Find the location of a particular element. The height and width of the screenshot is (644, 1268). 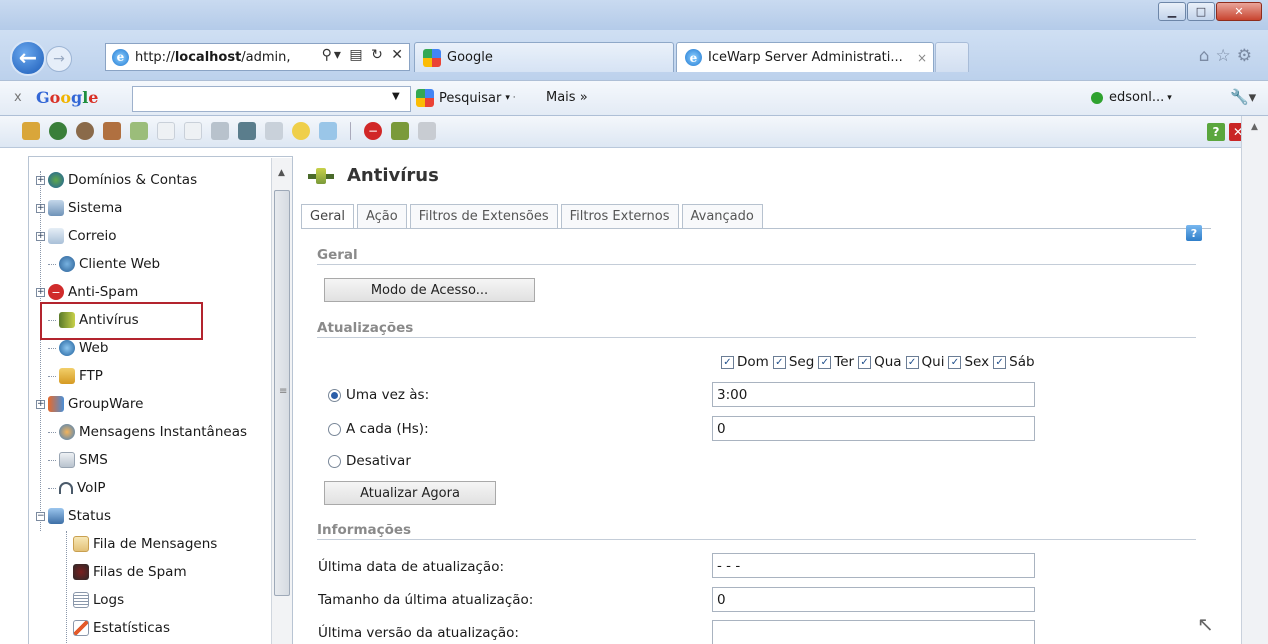

monitor-icon is located at coordinates (247, 131).